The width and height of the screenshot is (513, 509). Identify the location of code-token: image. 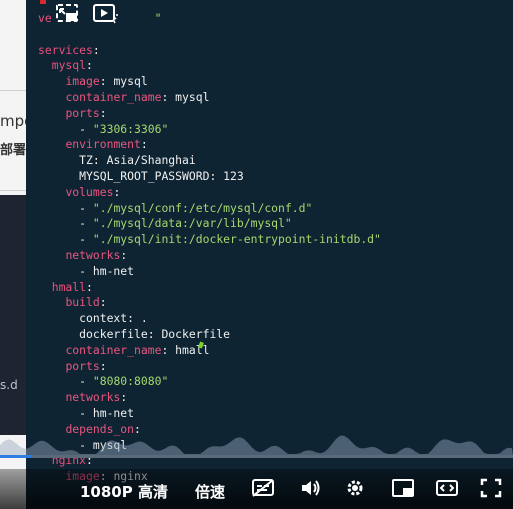
(82, 81).